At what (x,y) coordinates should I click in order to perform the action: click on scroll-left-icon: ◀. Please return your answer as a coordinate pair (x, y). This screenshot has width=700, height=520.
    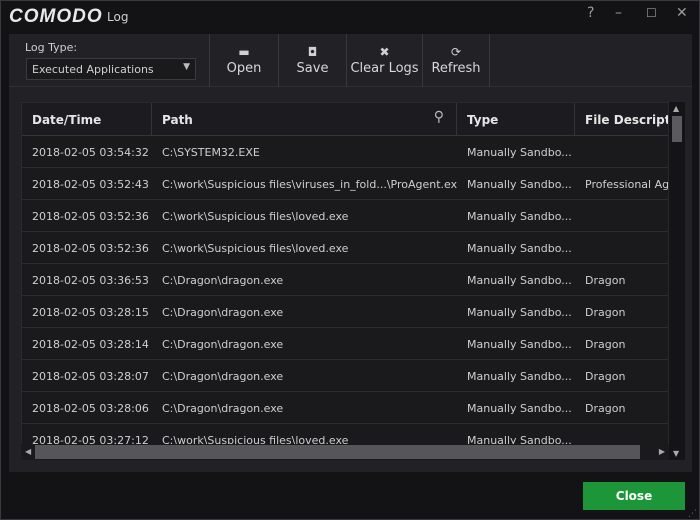
    Looking at the image, I should click on (28, 451).